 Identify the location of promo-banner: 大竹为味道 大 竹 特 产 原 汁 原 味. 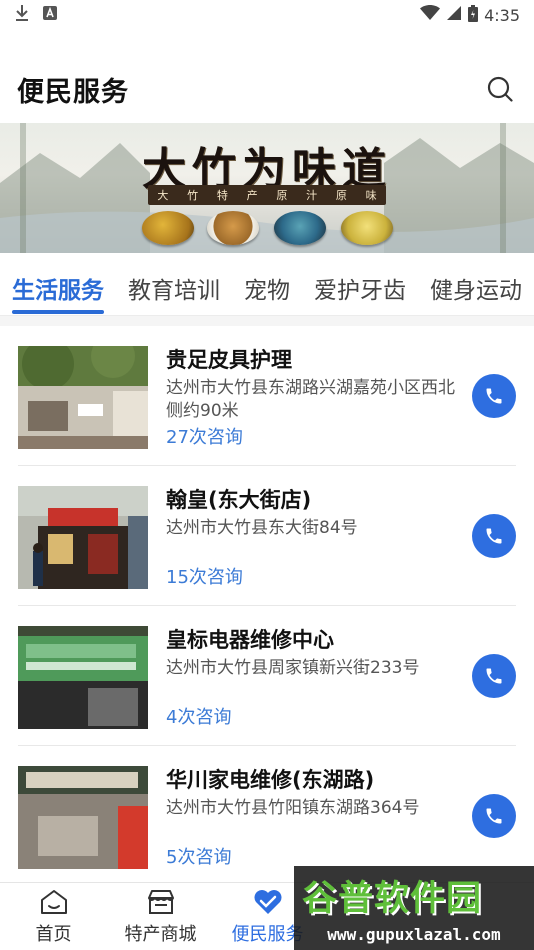
(267, 188).